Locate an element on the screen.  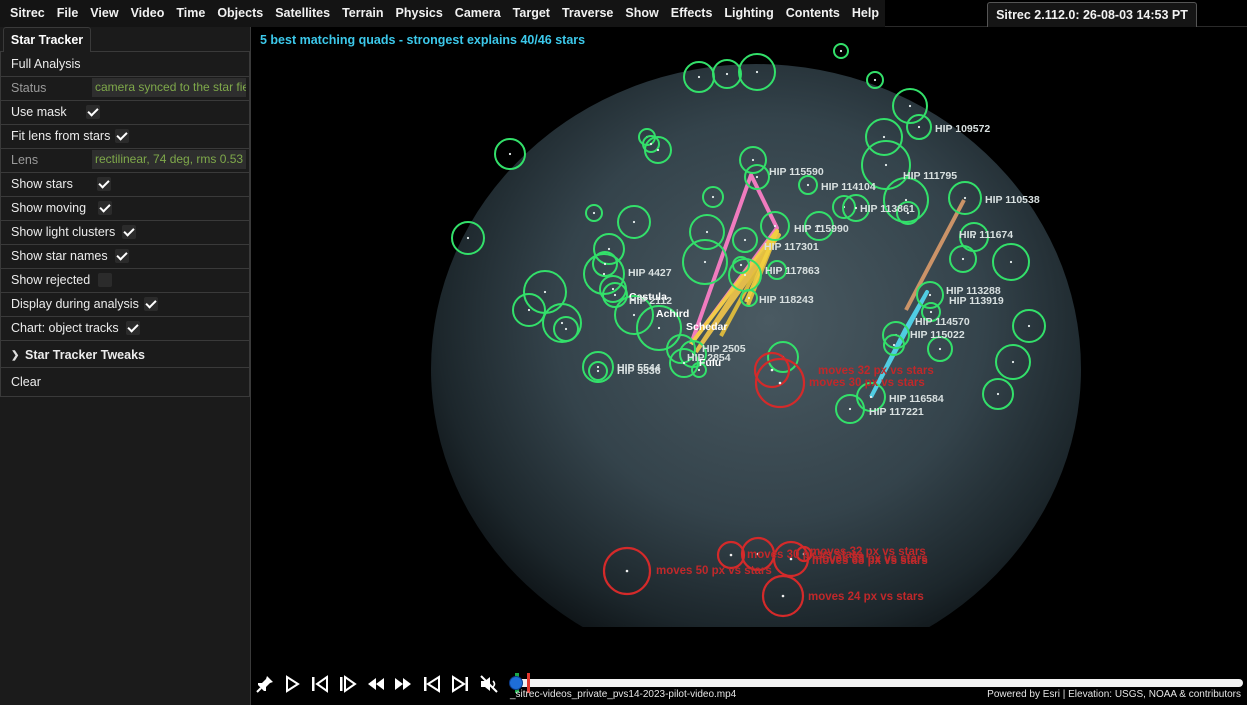
menu-show: Show is located at coordinates (641, 13).